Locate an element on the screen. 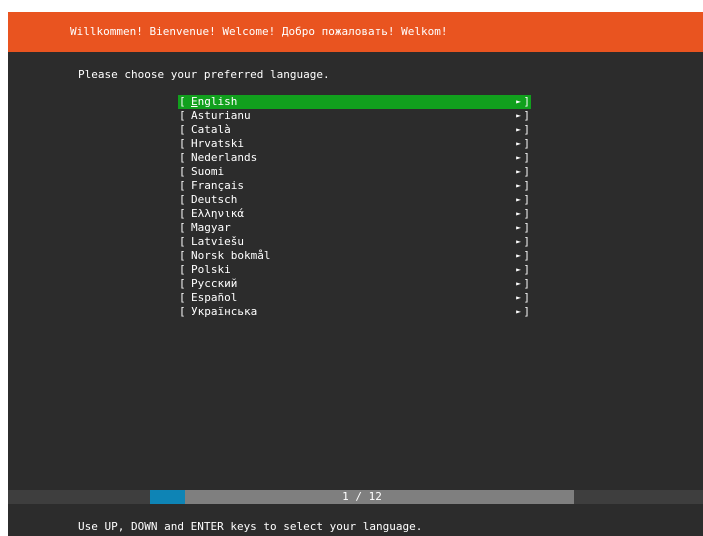 This screenshot has width=703, height=536. language-label: Nederlands is located at coordinates (224, 157).